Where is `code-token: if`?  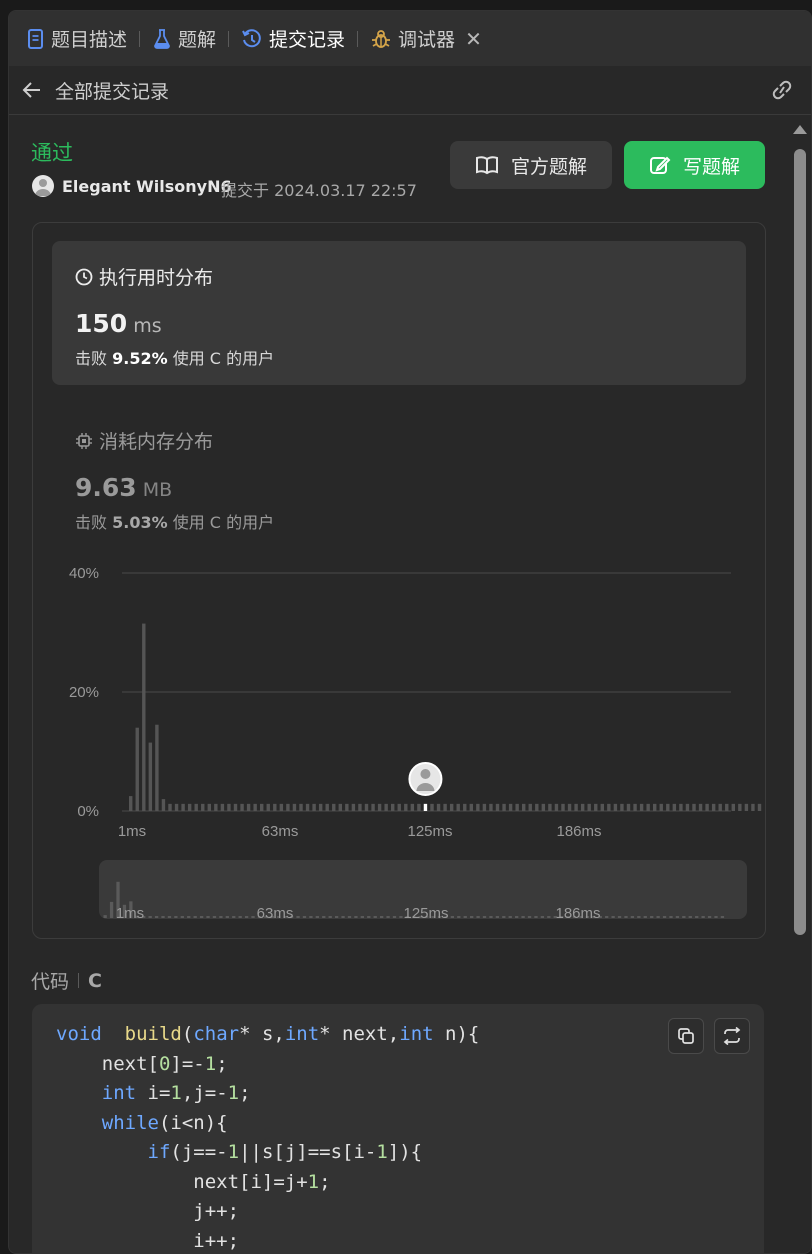 code-token: if is located at coordinates (159, 1152).